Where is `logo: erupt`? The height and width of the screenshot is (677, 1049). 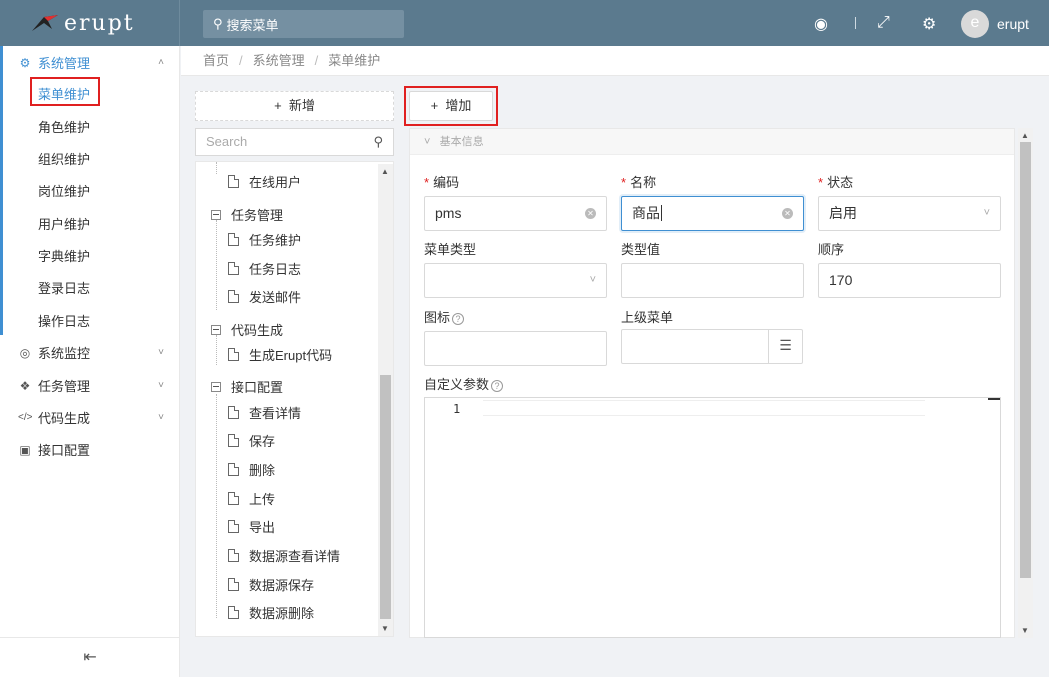 logo: erupt is located at coordinates (90, 23).